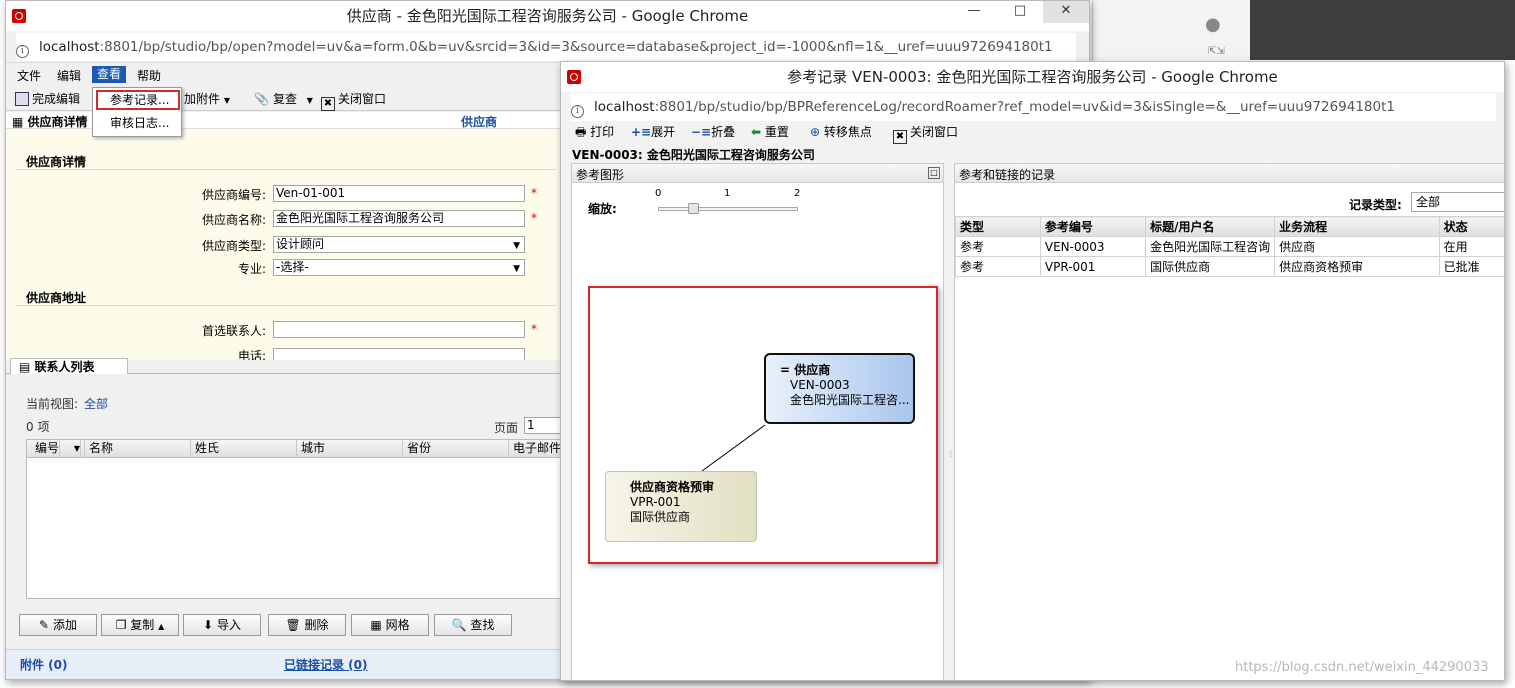 The width and height of the screenshot is (1515, 688). Describe the element at coordinates (1210, 226) in the screenshot. I see `col-title-user: 标题/用户名` at that location.